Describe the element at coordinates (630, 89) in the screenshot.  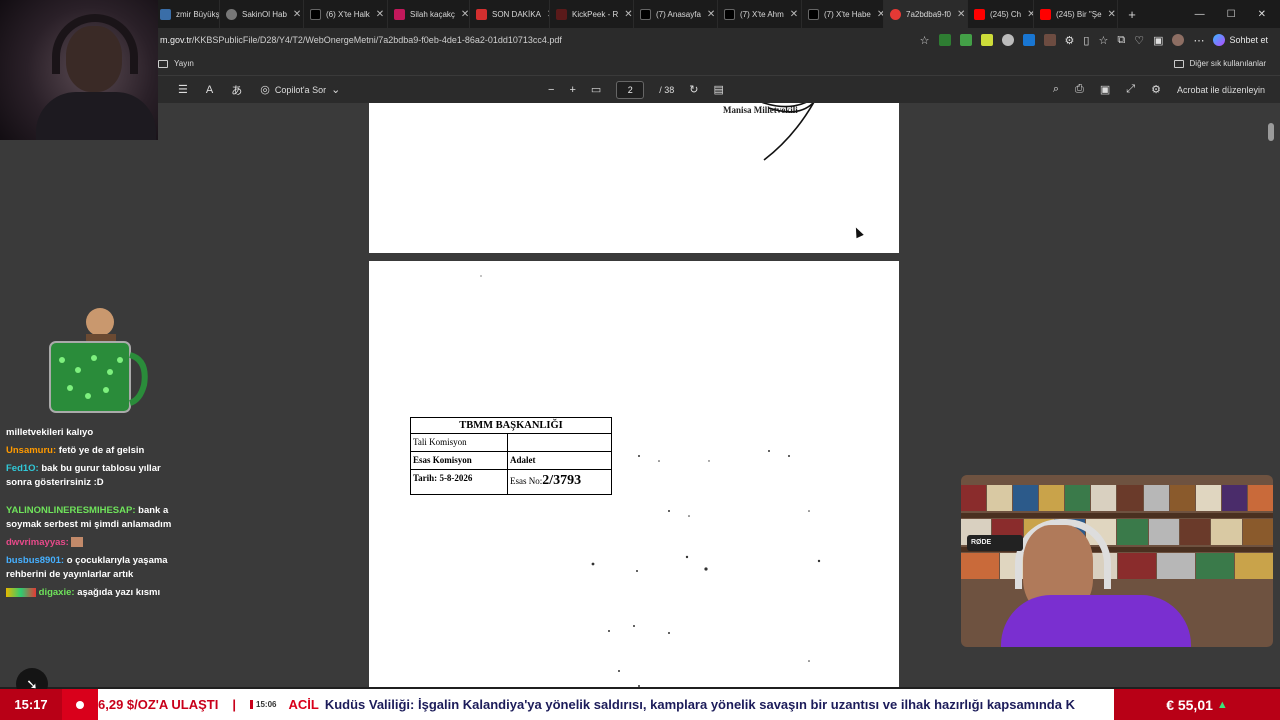
I see `page-number-input: 2` at that location.